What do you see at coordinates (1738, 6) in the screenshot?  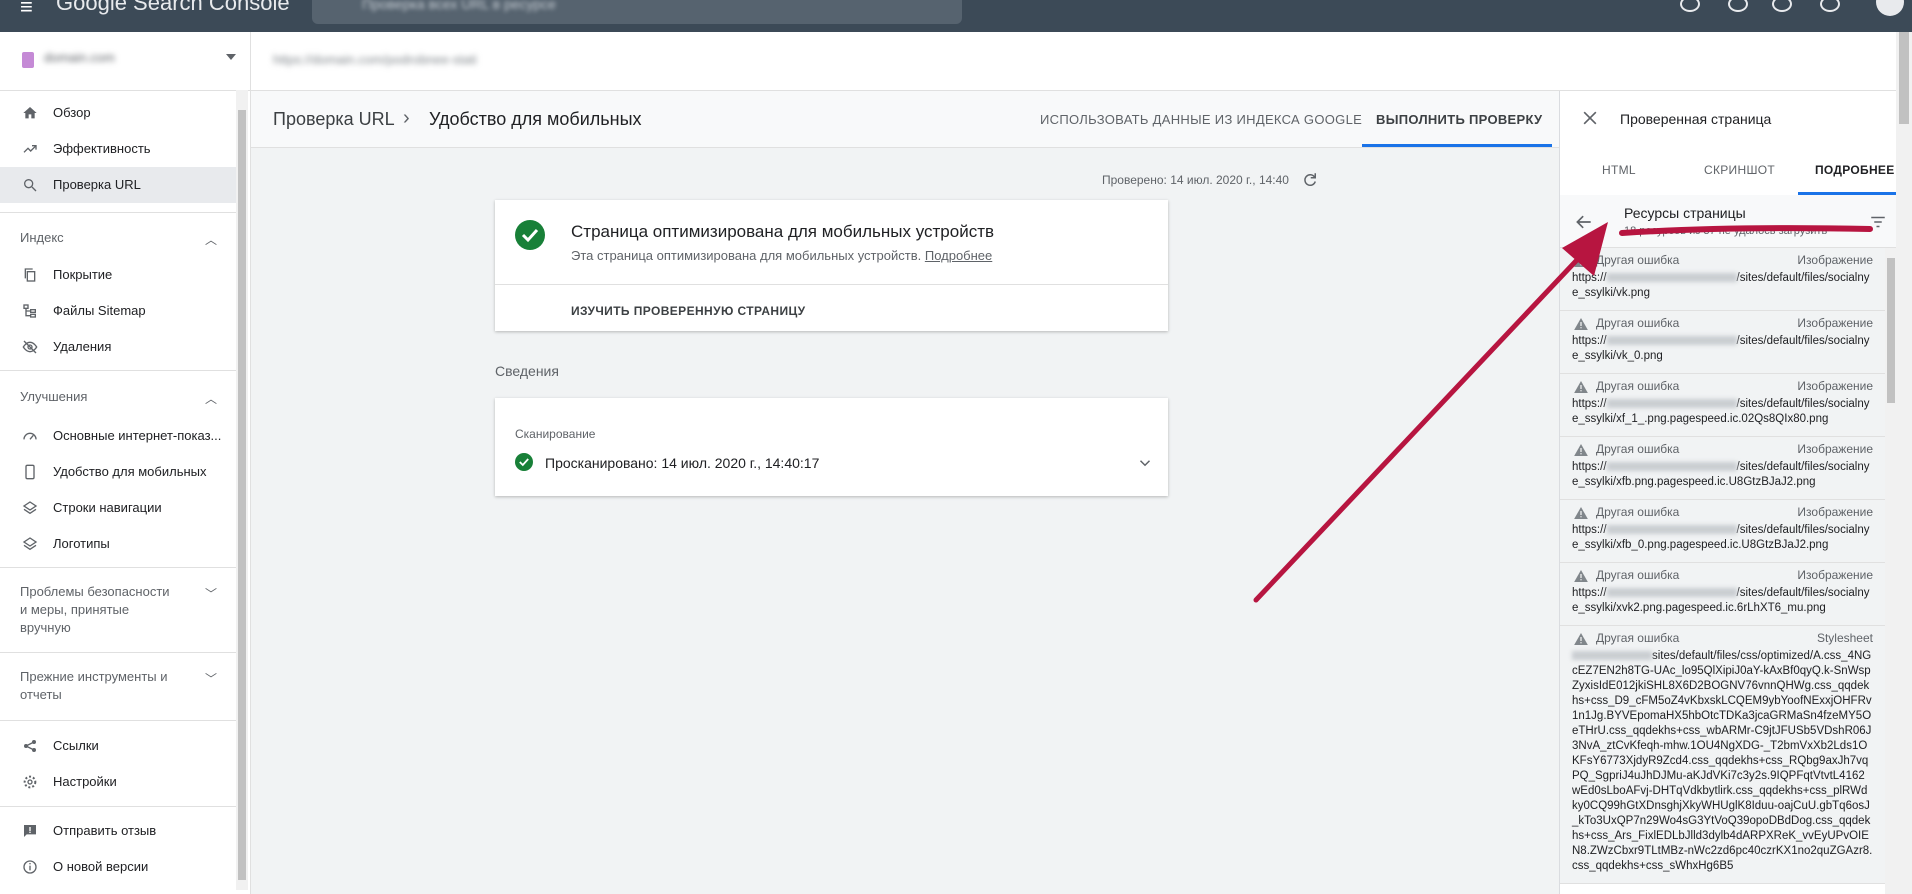 I see `users-icon` at bounding box center [1738, 6].